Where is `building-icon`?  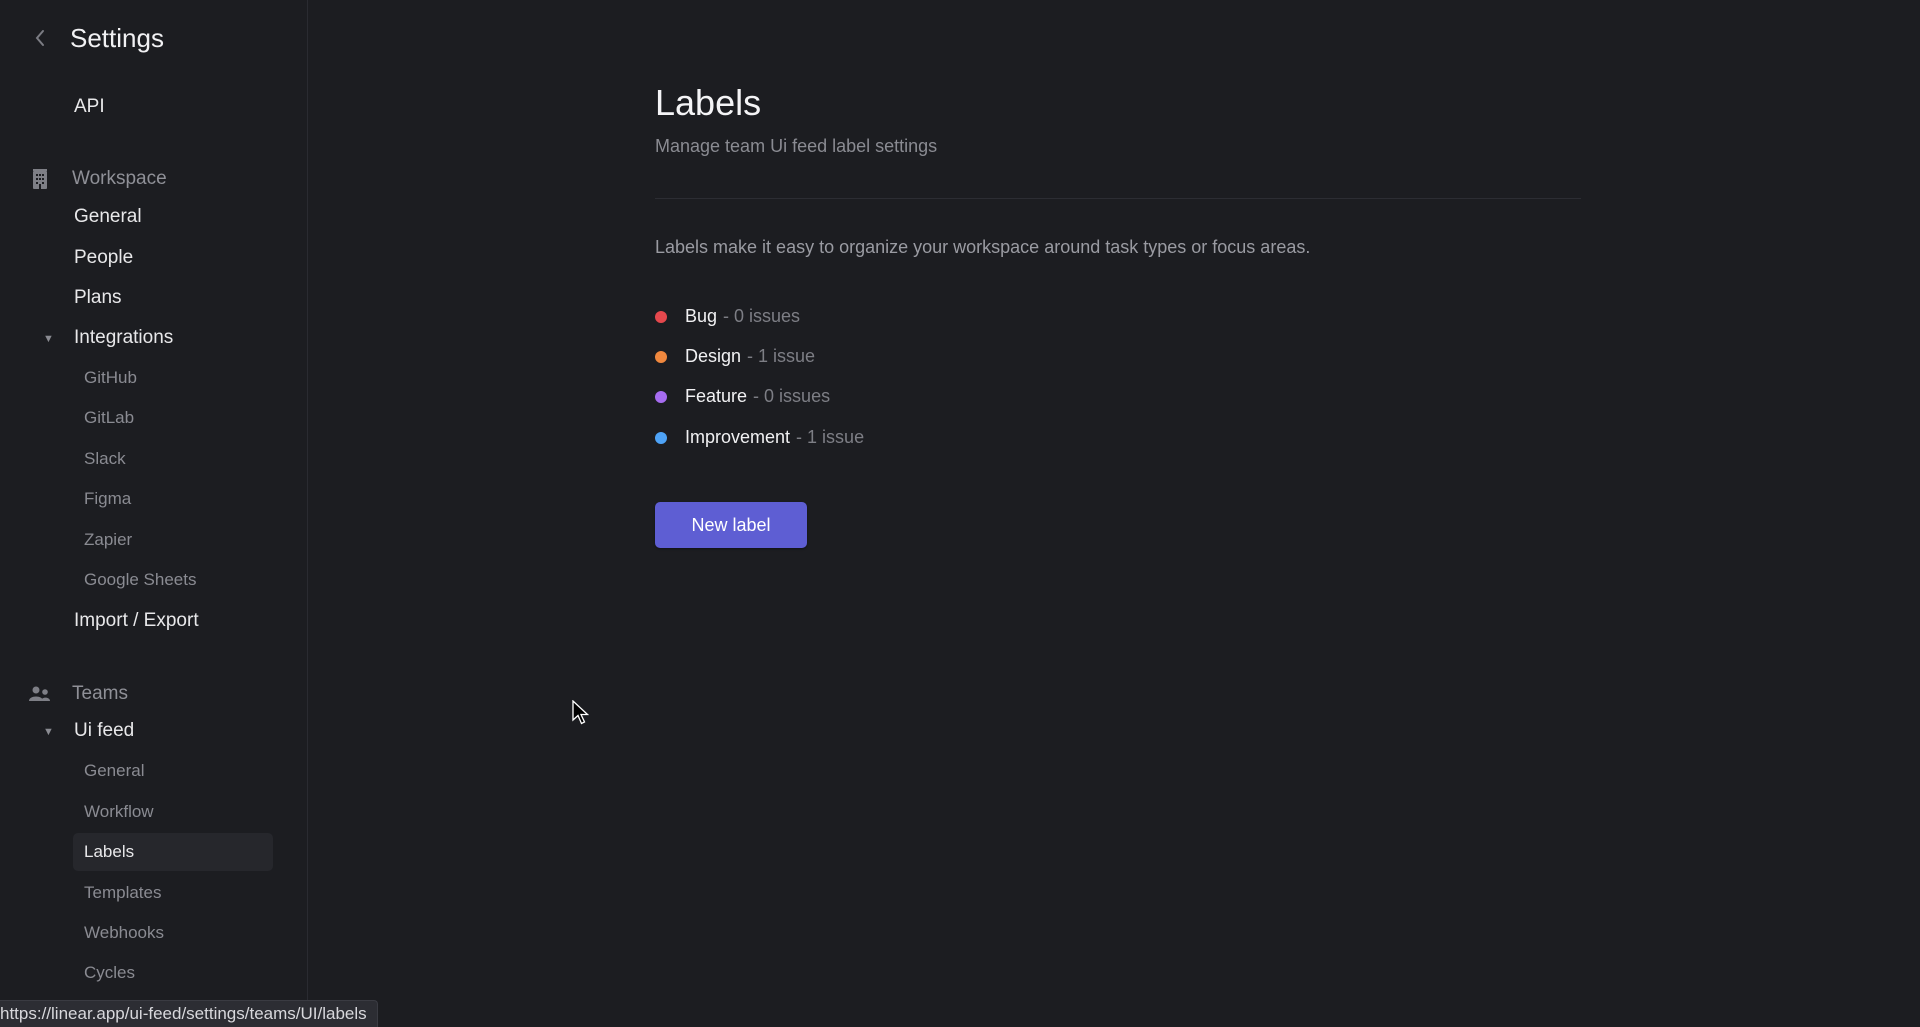
building-icon is located at coordinates (40, 179).